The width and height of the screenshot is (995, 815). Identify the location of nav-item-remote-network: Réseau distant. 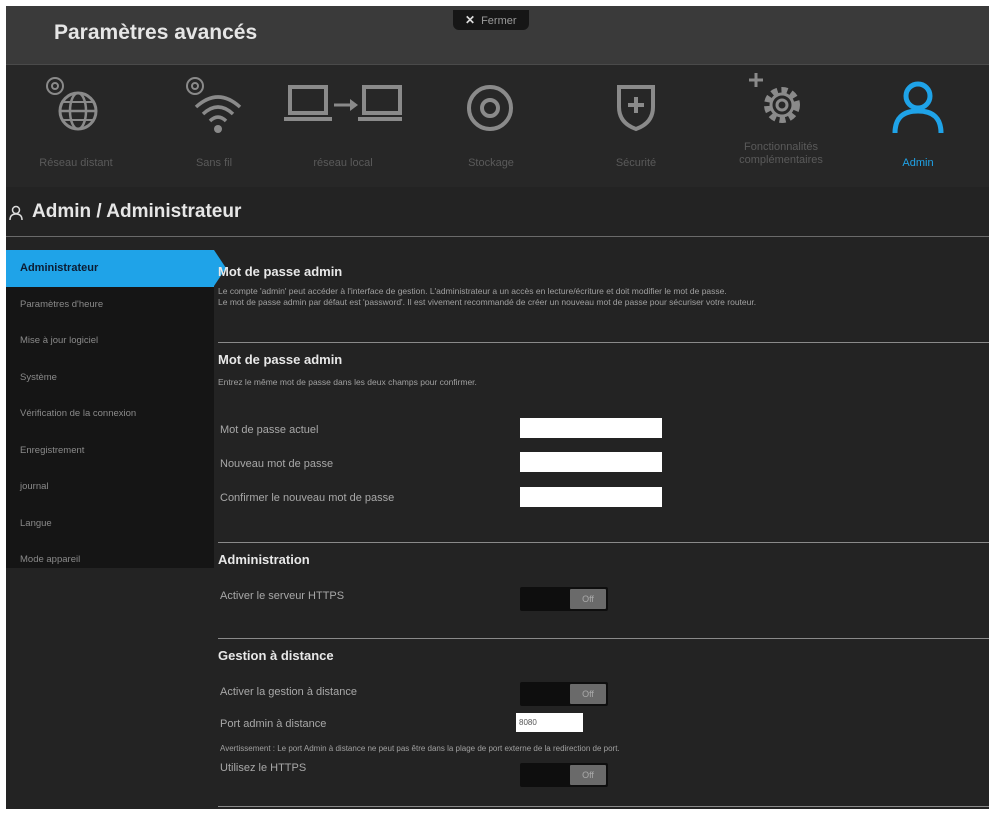
(76, 126).